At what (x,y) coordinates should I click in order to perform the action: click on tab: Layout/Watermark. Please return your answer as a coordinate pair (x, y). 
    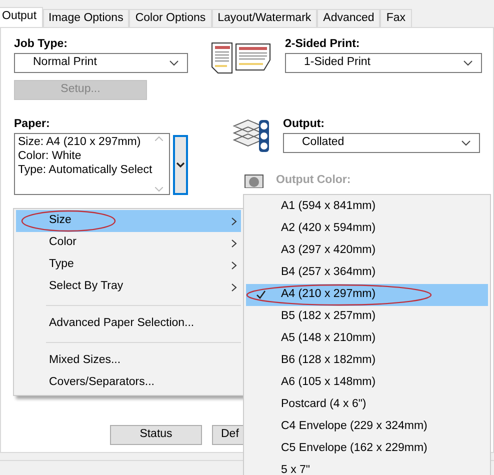
    Looking at the image, I should click on (265, 18).